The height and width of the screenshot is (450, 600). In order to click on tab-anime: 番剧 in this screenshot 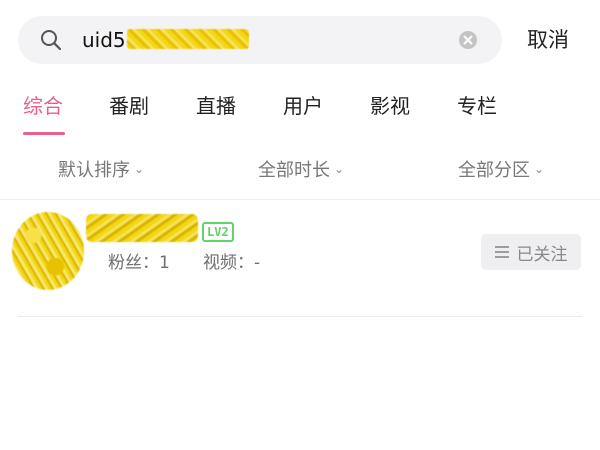, I will do `click(129, 106)`.